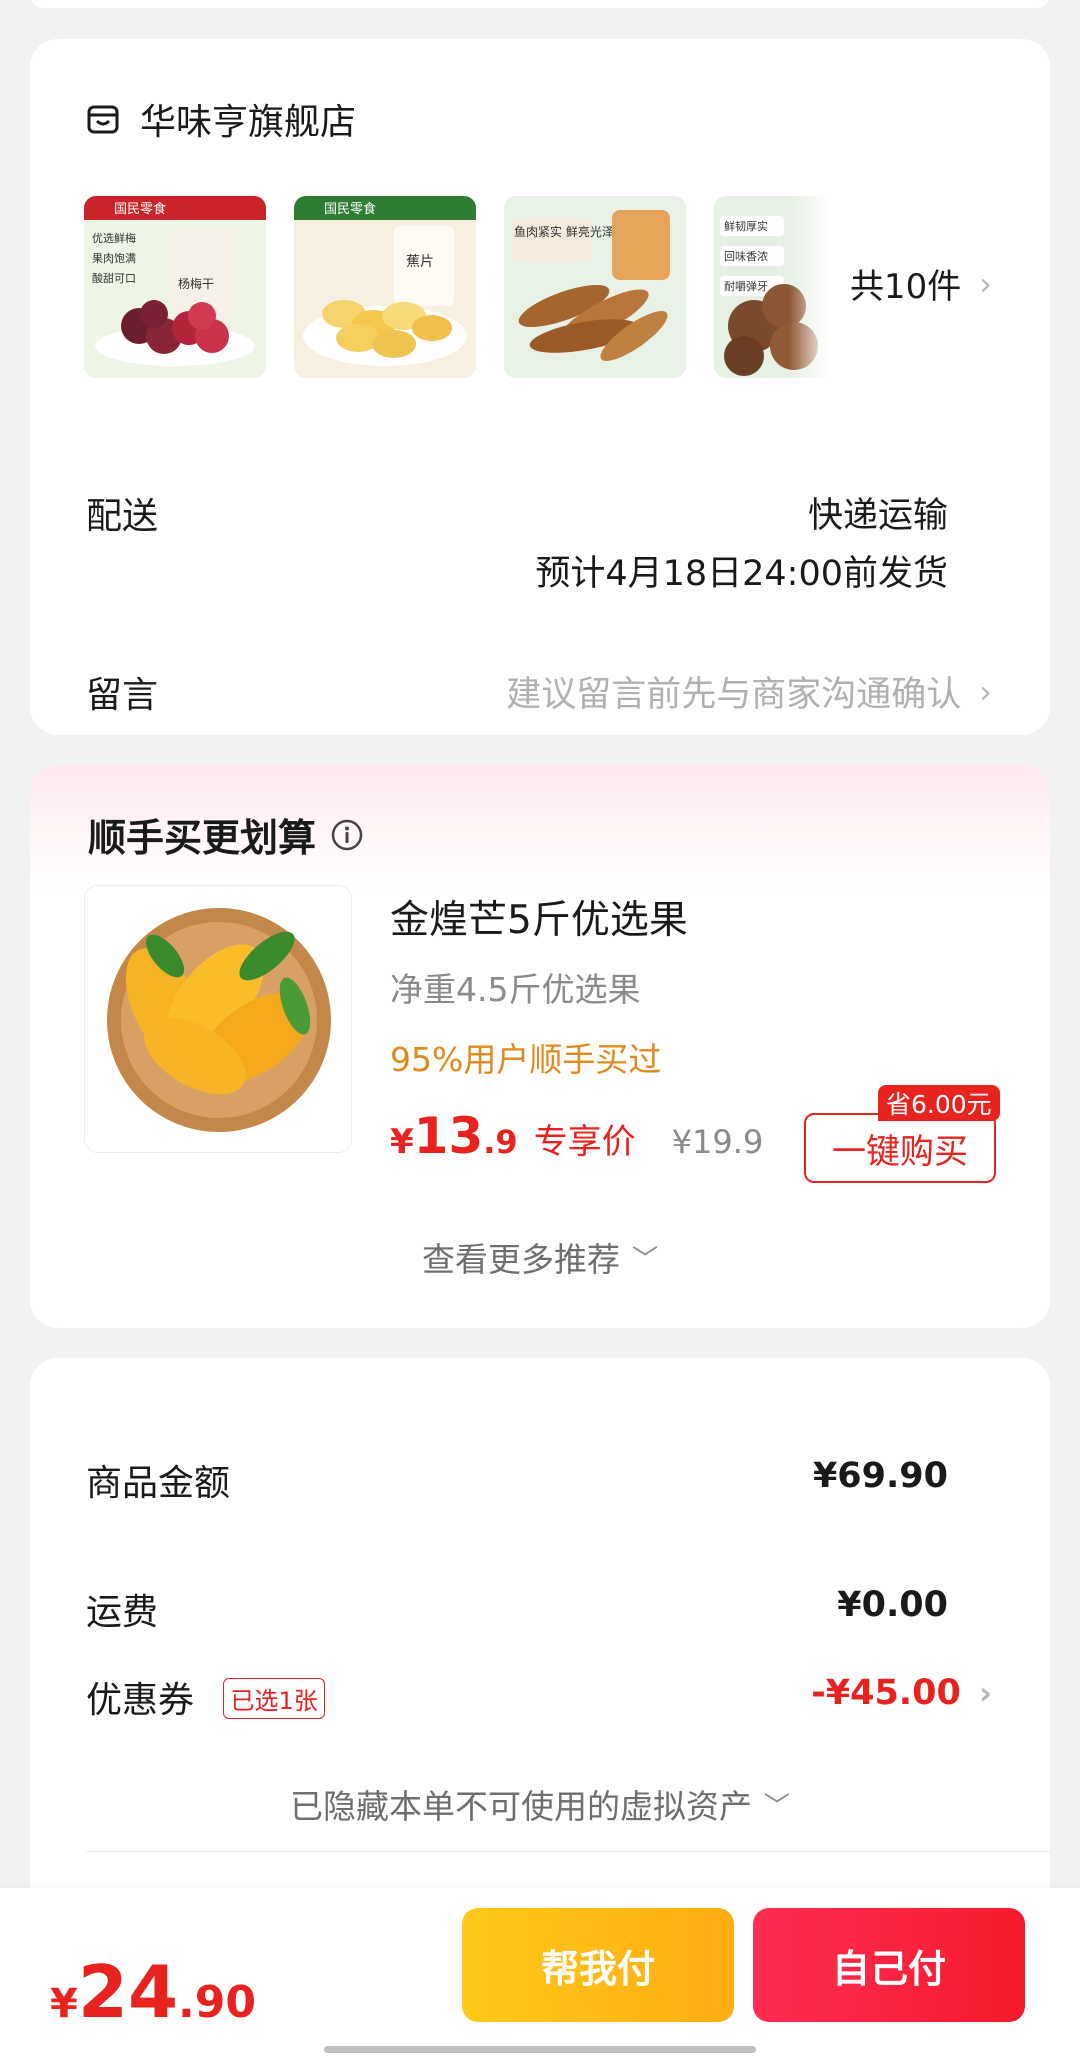 This screenshot has width=1080, height=2058. I want to click on message-input: 建议留言前先与商家沟通确认 ›, so click(749, 691).